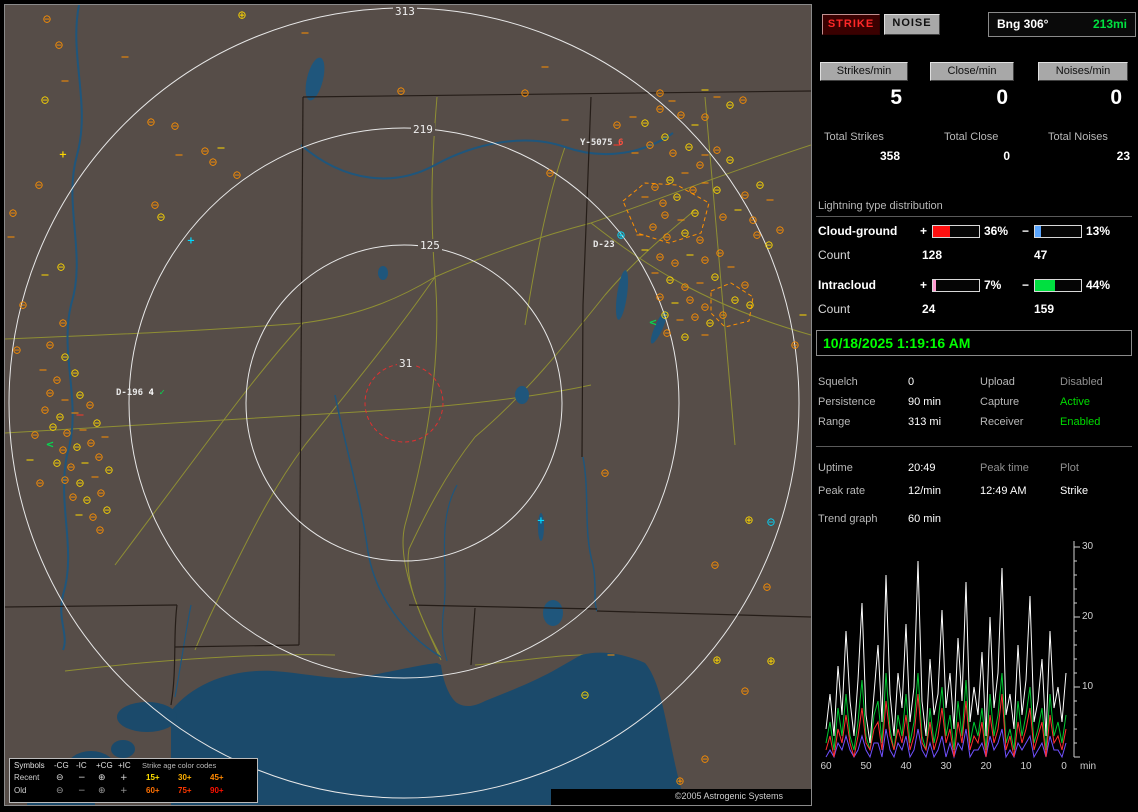 Image resolution: width=1138 pixels, height=812 pixels. I want to click on range-value: 313 mi, so click(925, 422).